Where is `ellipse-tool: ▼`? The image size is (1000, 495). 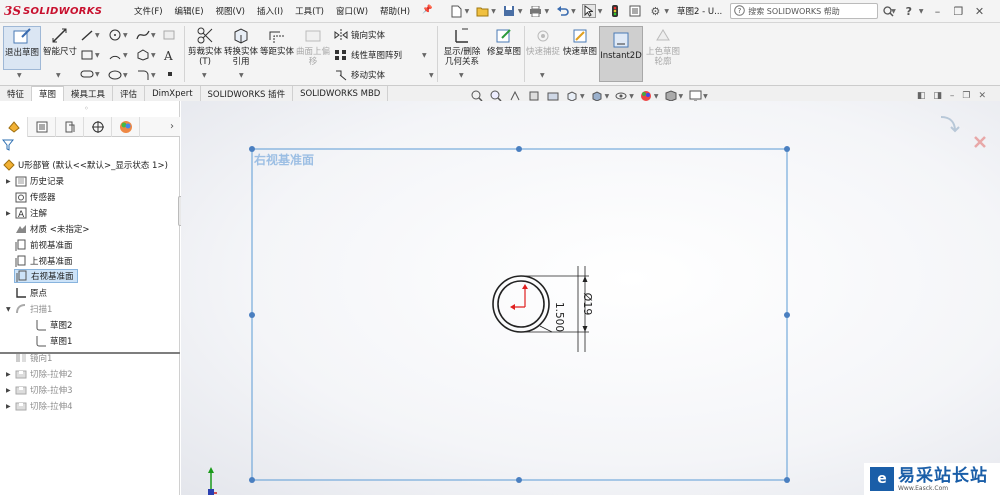
ellipse-tool: ▼ is located at coordinates (118, 75).